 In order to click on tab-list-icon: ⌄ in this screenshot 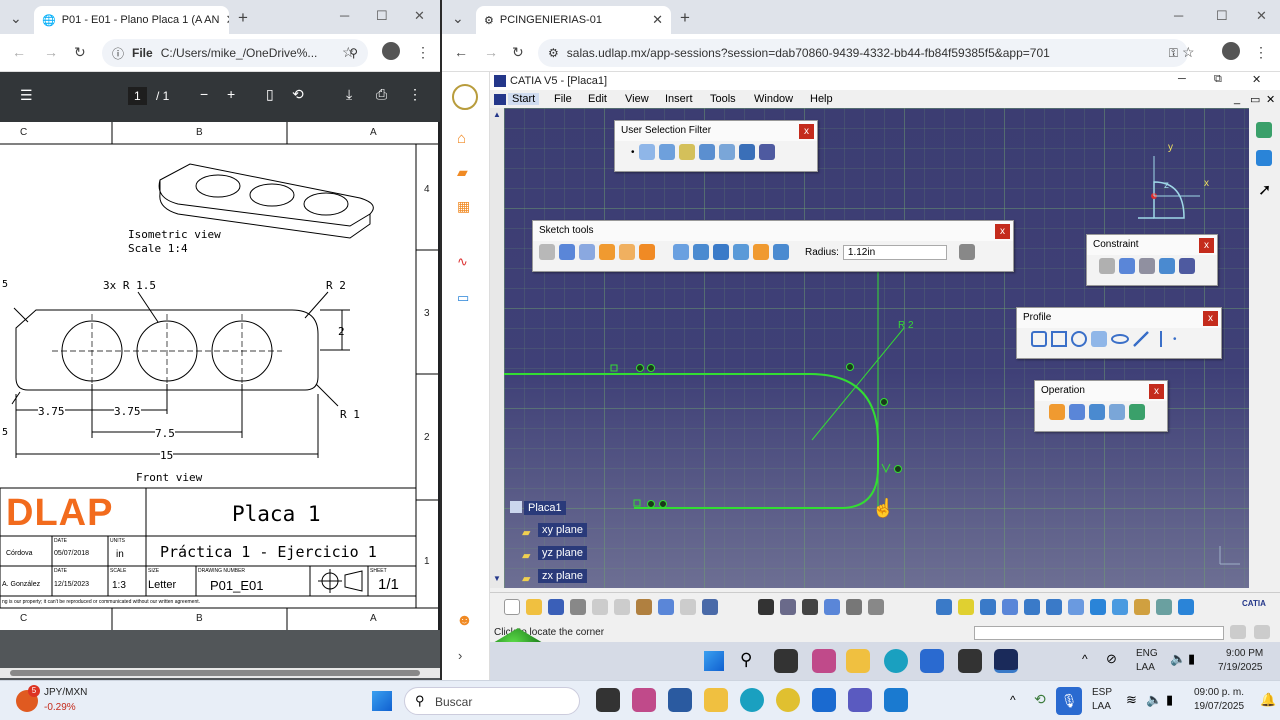, I will do `click(458, 18)`.